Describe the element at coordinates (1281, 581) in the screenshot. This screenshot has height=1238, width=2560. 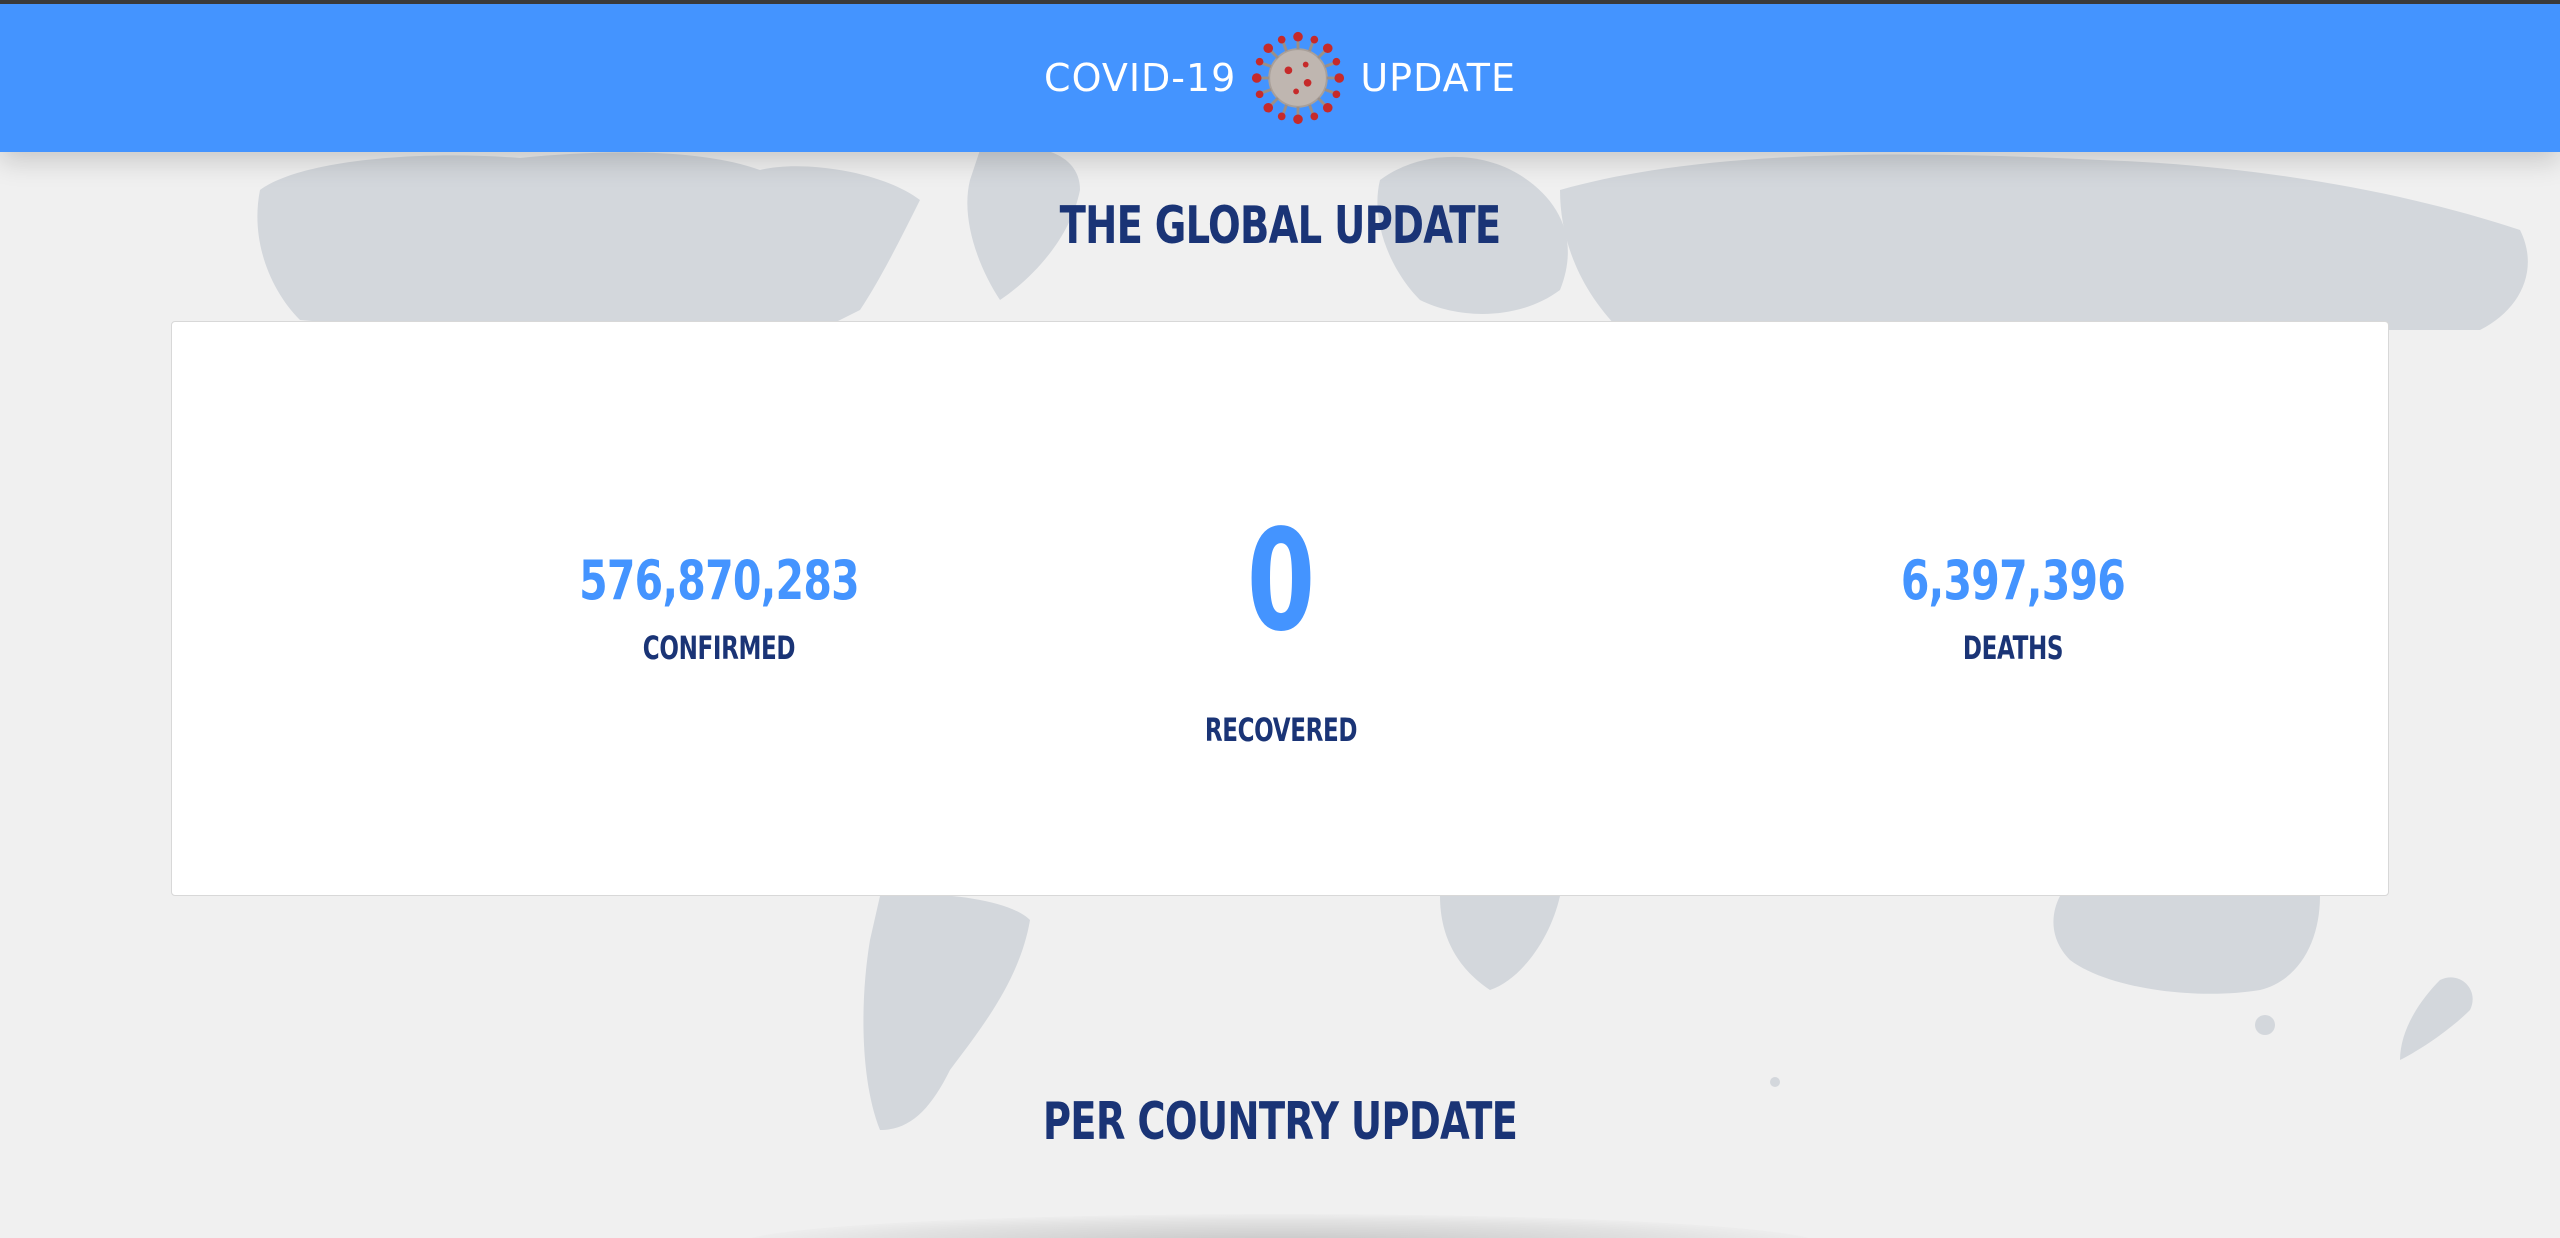
I see `recovered-value: 0` at that location.